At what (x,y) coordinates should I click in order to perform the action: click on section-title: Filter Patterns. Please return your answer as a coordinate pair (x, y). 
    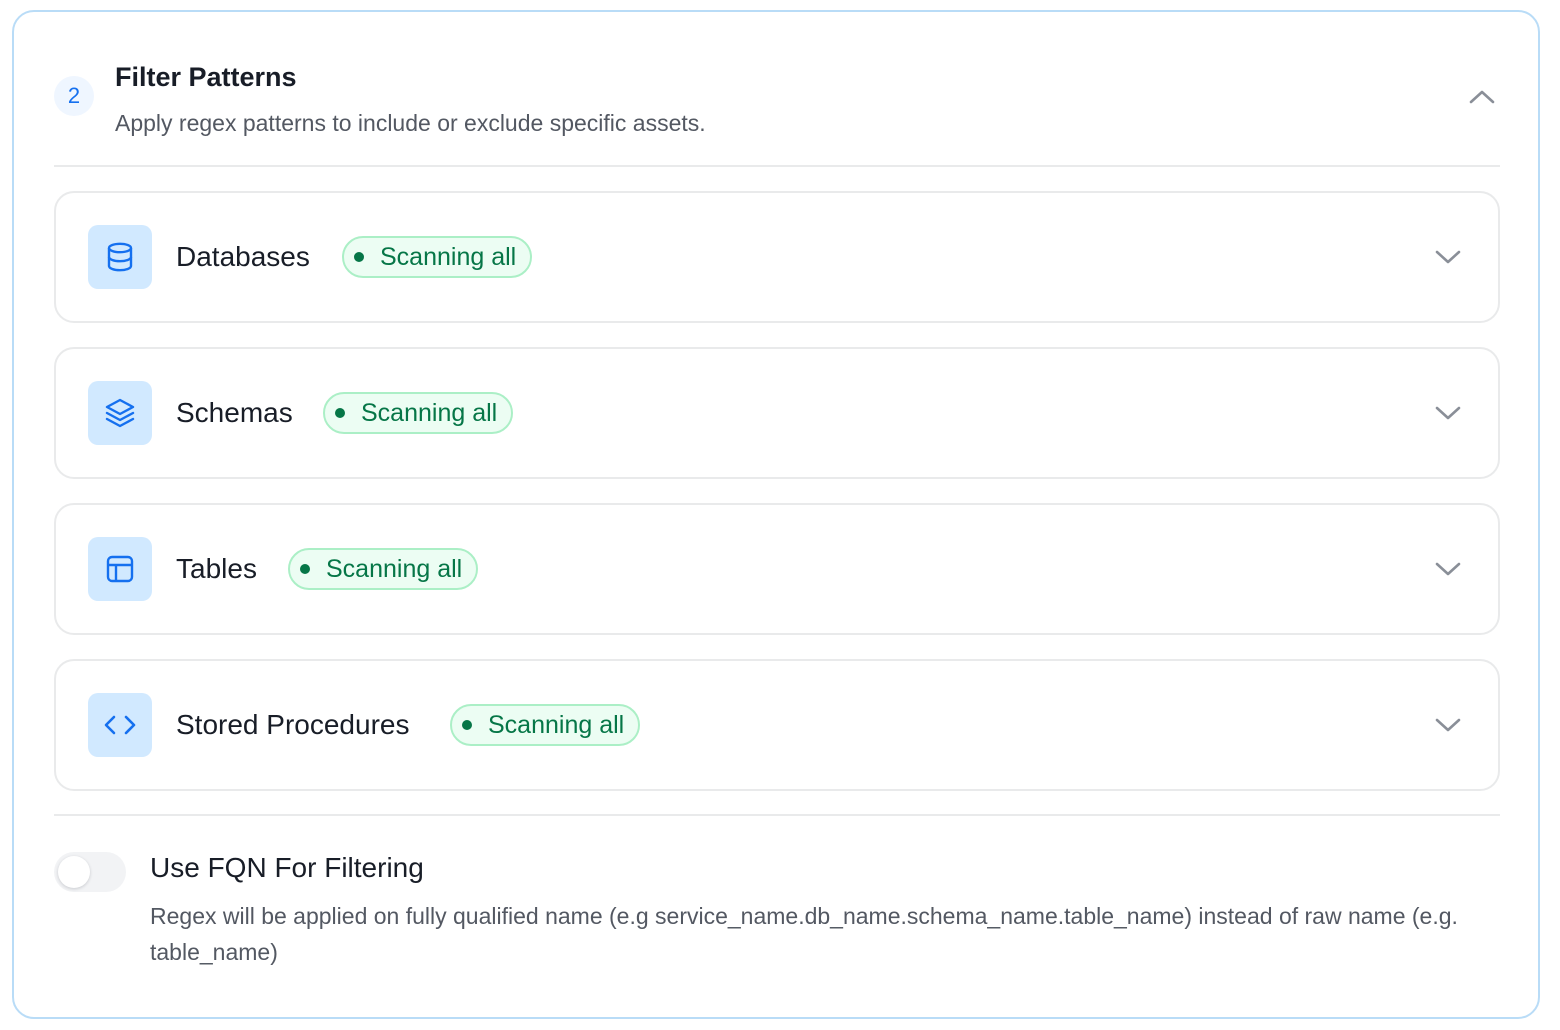
    Looking at the image, I should click on (206, 77).